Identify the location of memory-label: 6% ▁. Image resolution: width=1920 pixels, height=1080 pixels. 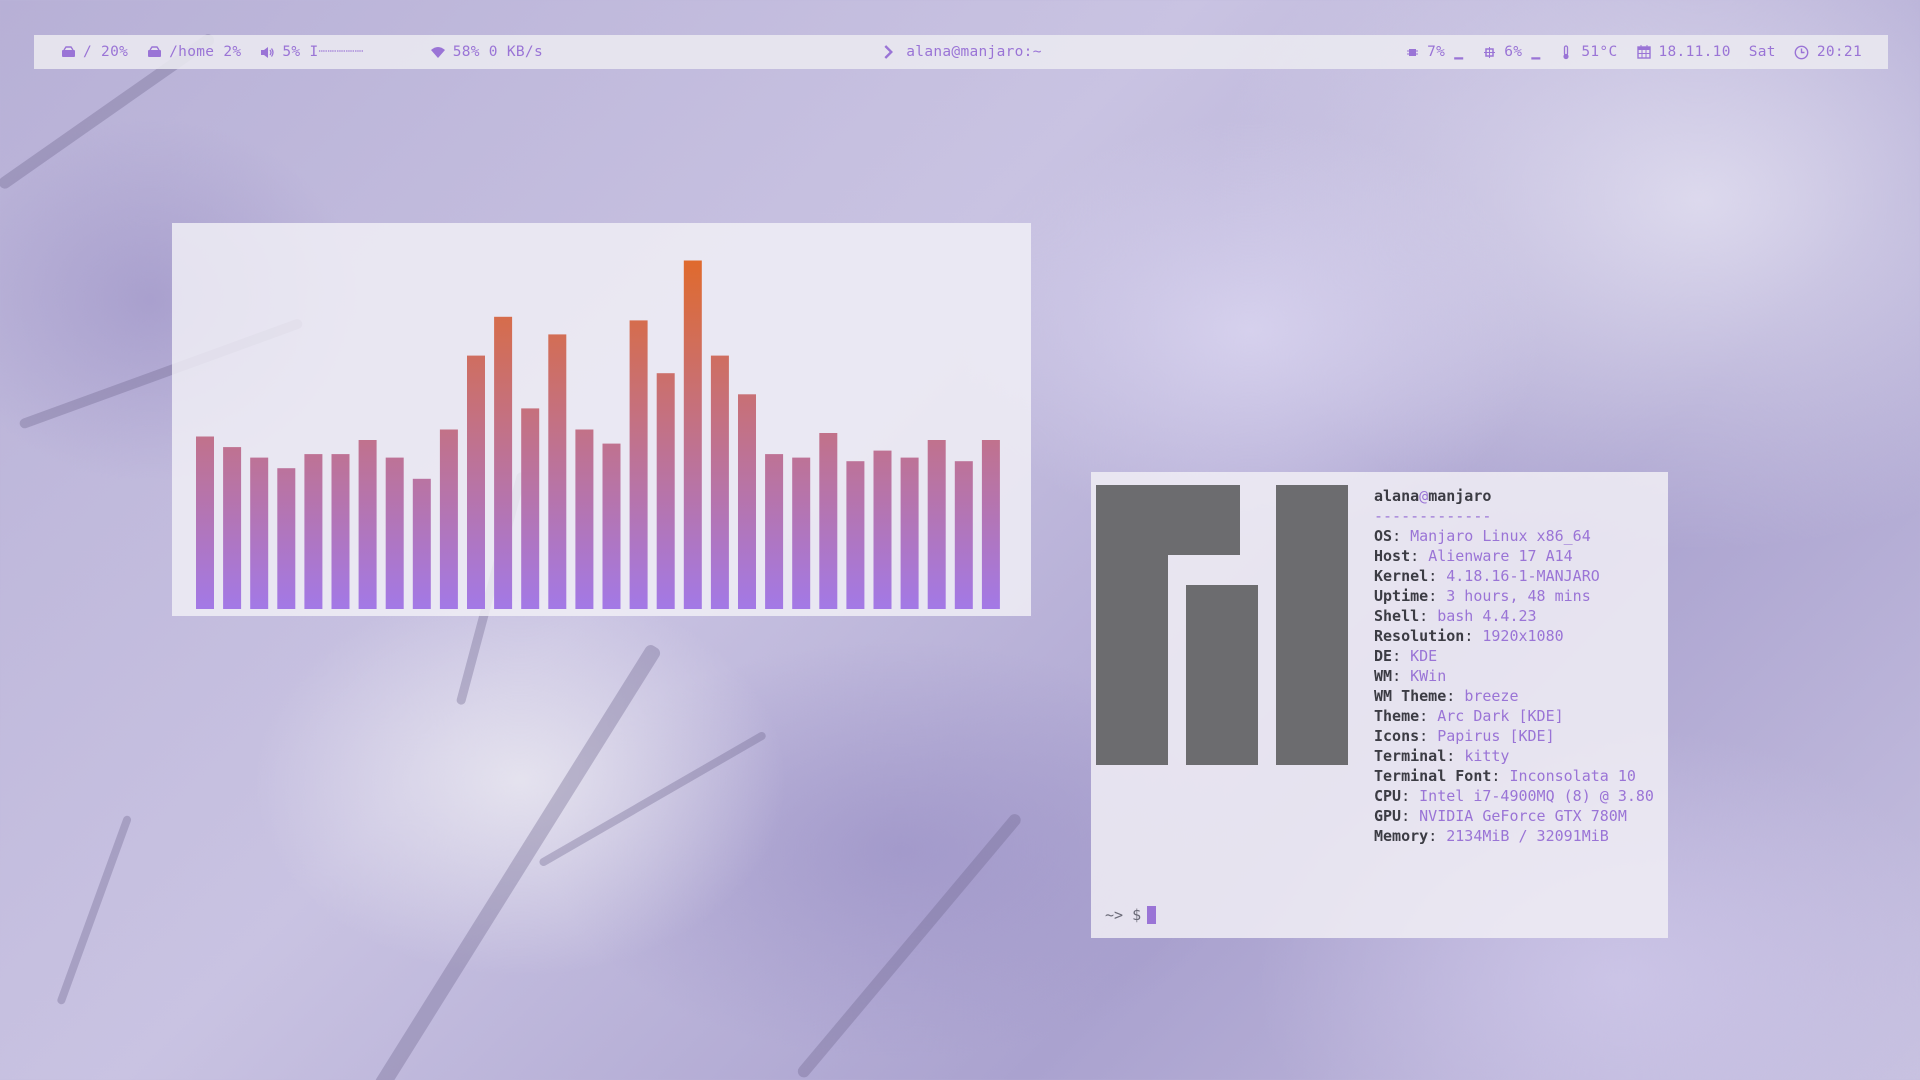
(1522, 52).